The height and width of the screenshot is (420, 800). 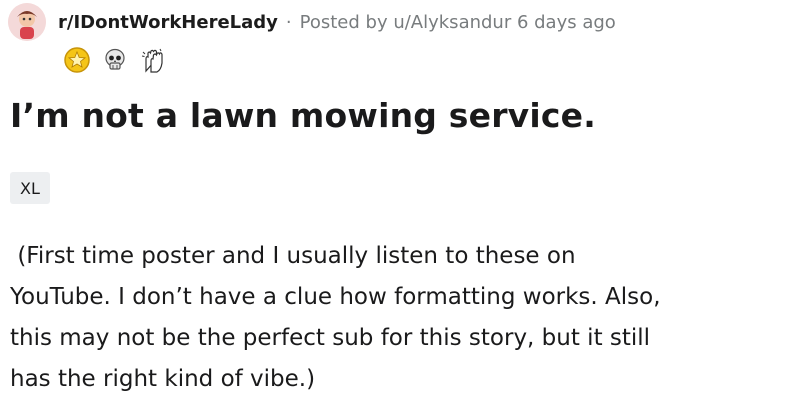 I want to click on gold-star-award-icon, so click(x=77, y=60).